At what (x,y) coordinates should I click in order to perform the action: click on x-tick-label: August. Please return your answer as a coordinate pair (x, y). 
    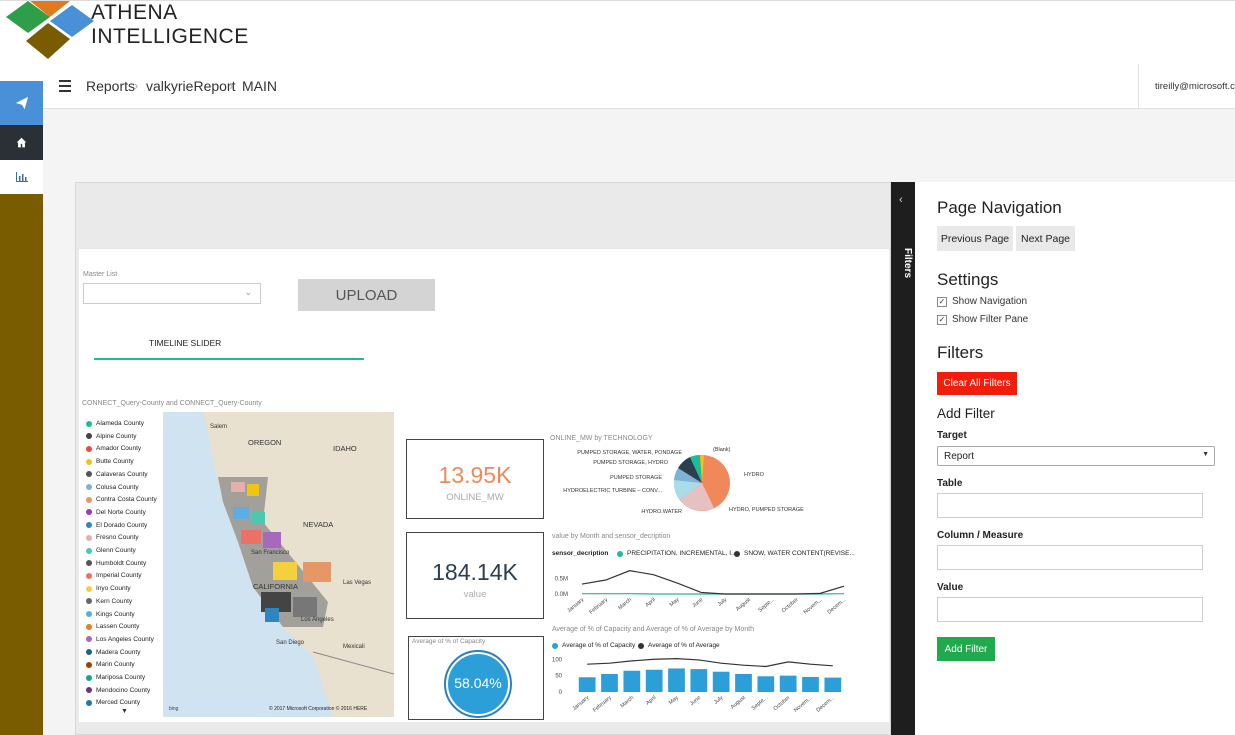
    Looking at the image, I should click on (738, 703).